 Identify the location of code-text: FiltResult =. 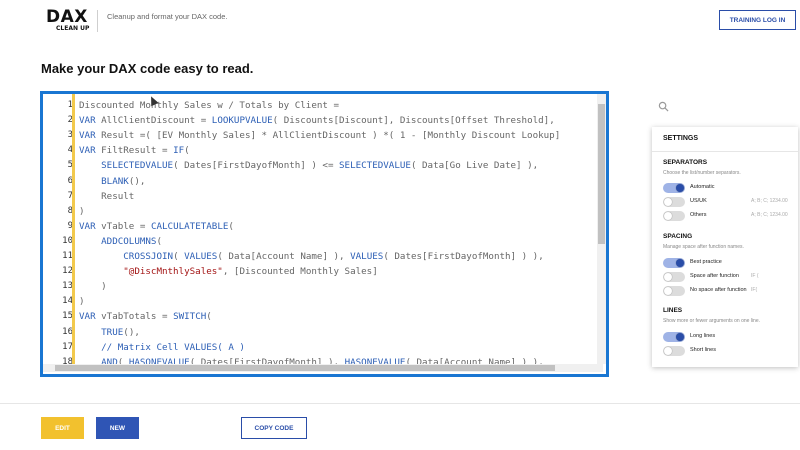
(134, 151).